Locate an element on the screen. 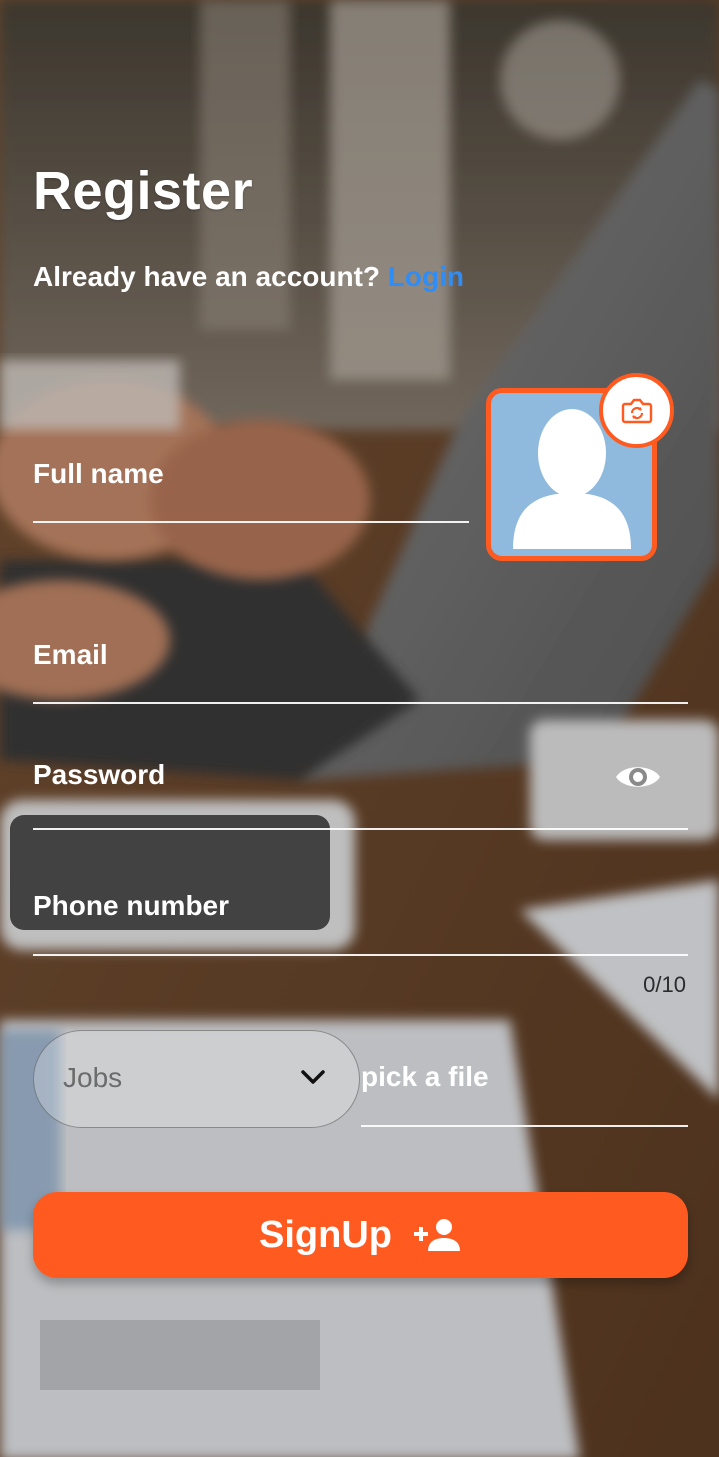 Image resolution: width=719 pixels, height=1457 pixels. signup-button-label: SignUp is located at coordinates (325, 1234).